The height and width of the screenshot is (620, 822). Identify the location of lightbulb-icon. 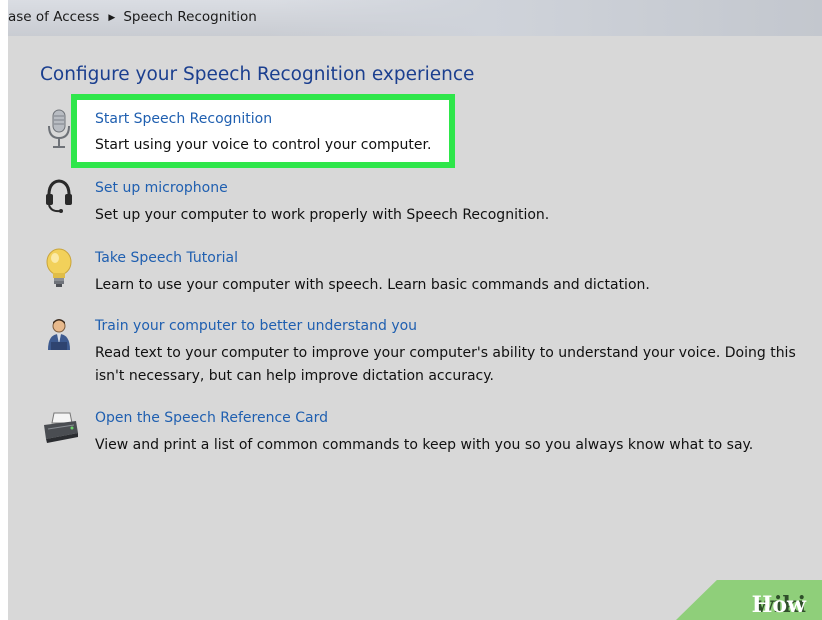
(59, 267).